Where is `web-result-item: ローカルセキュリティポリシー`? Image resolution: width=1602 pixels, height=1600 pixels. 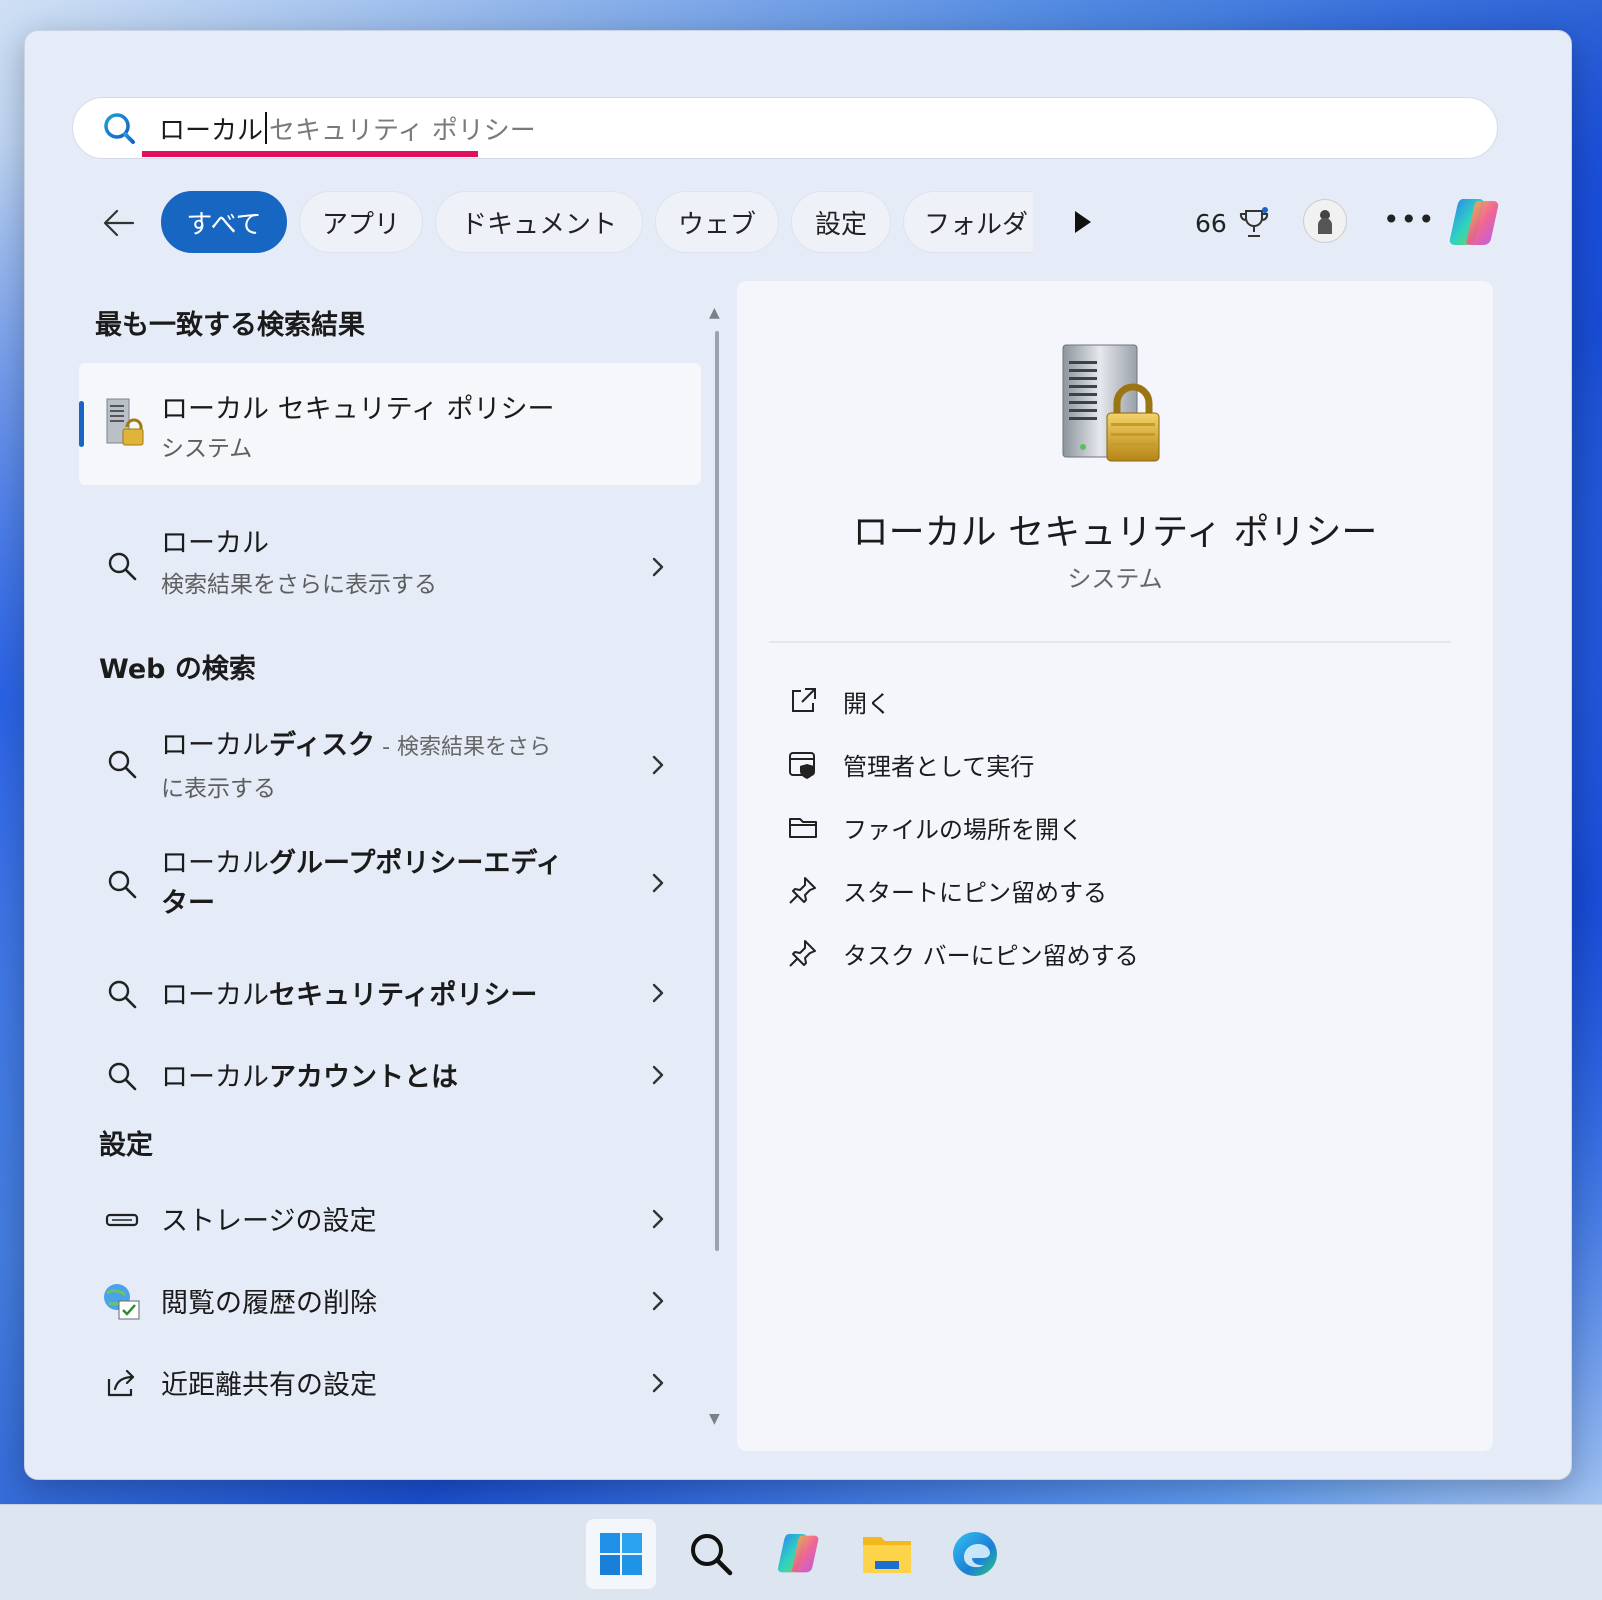 web-result-item: ローカルセキュリティポリシー is located at coordinates (390, 994).